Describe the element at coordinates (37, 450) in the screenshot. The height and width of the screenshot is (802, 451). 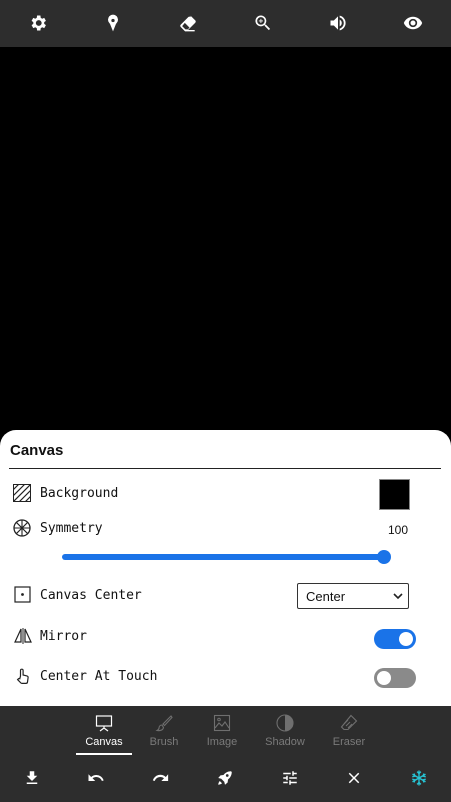
I see `panel-title: Canvas` at that location.